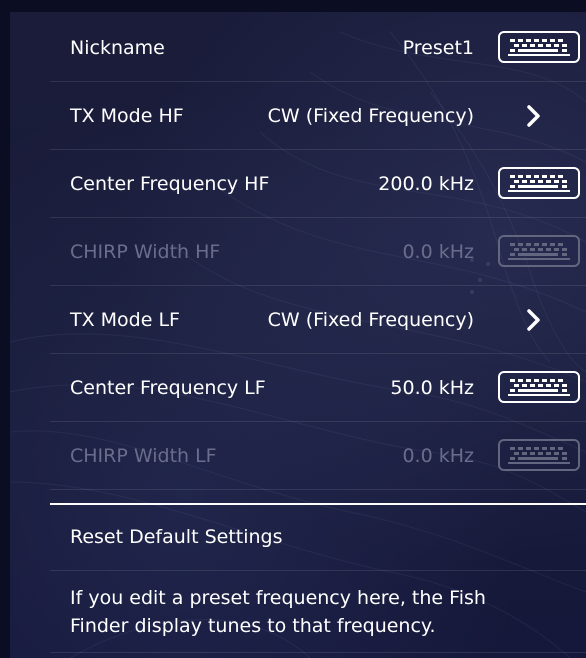 This screenshot has width=586, height=658. I want to click on tx-mode-lf-row: TX Mode LF CW (Fixed Frequency), so click(318, 320).